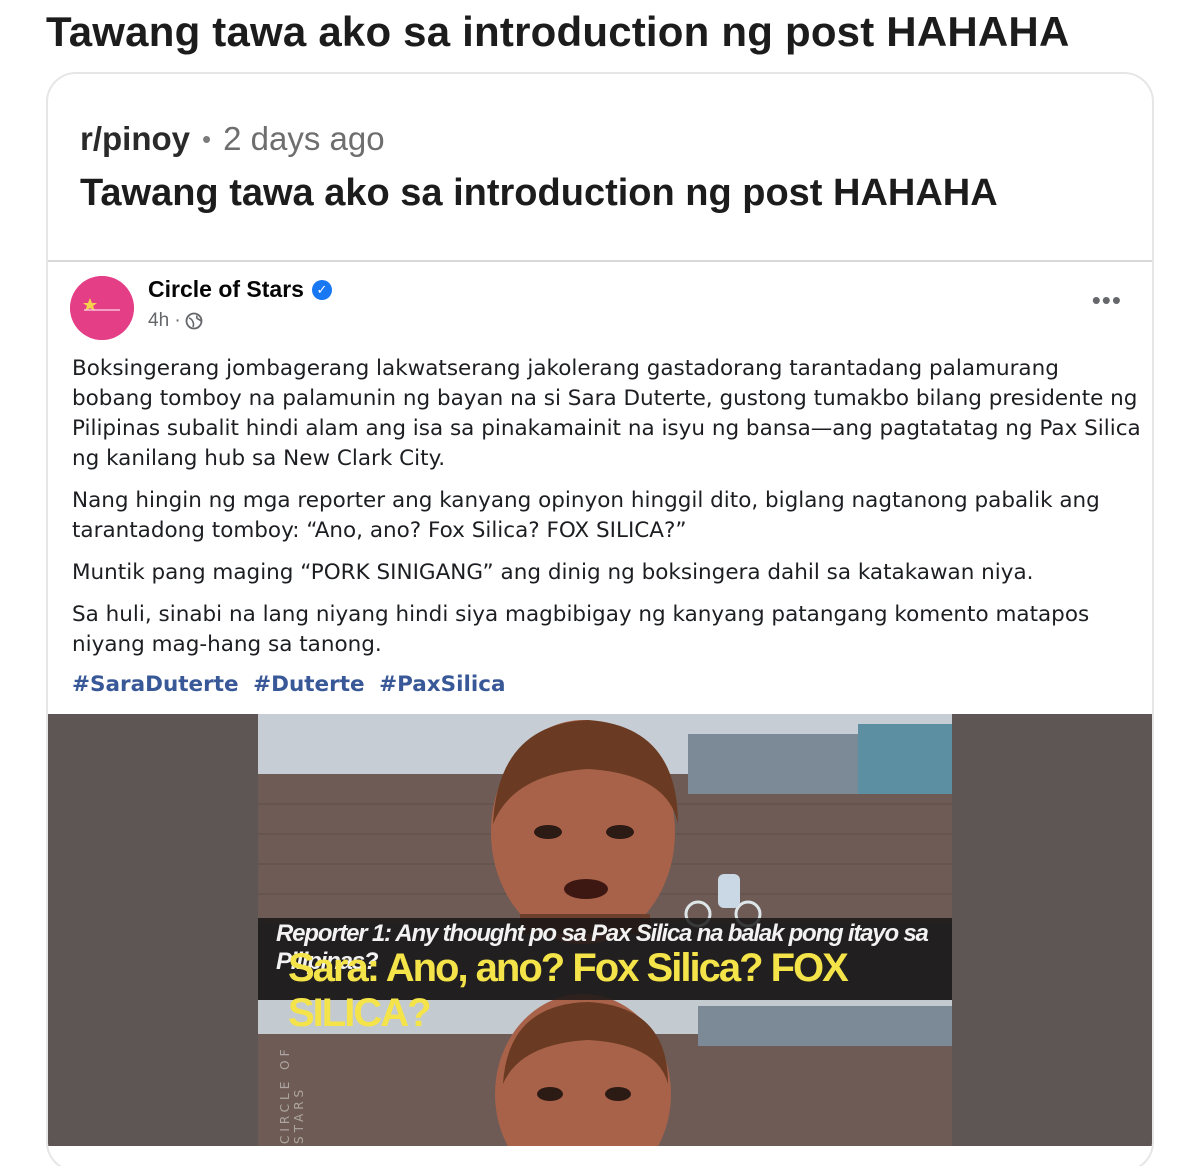 This screenshot has height=1166, width=1200. What do you see at coordinates (194, 321) in the screenshot?
I see `globe-icon` at bounding box center [194, 321].